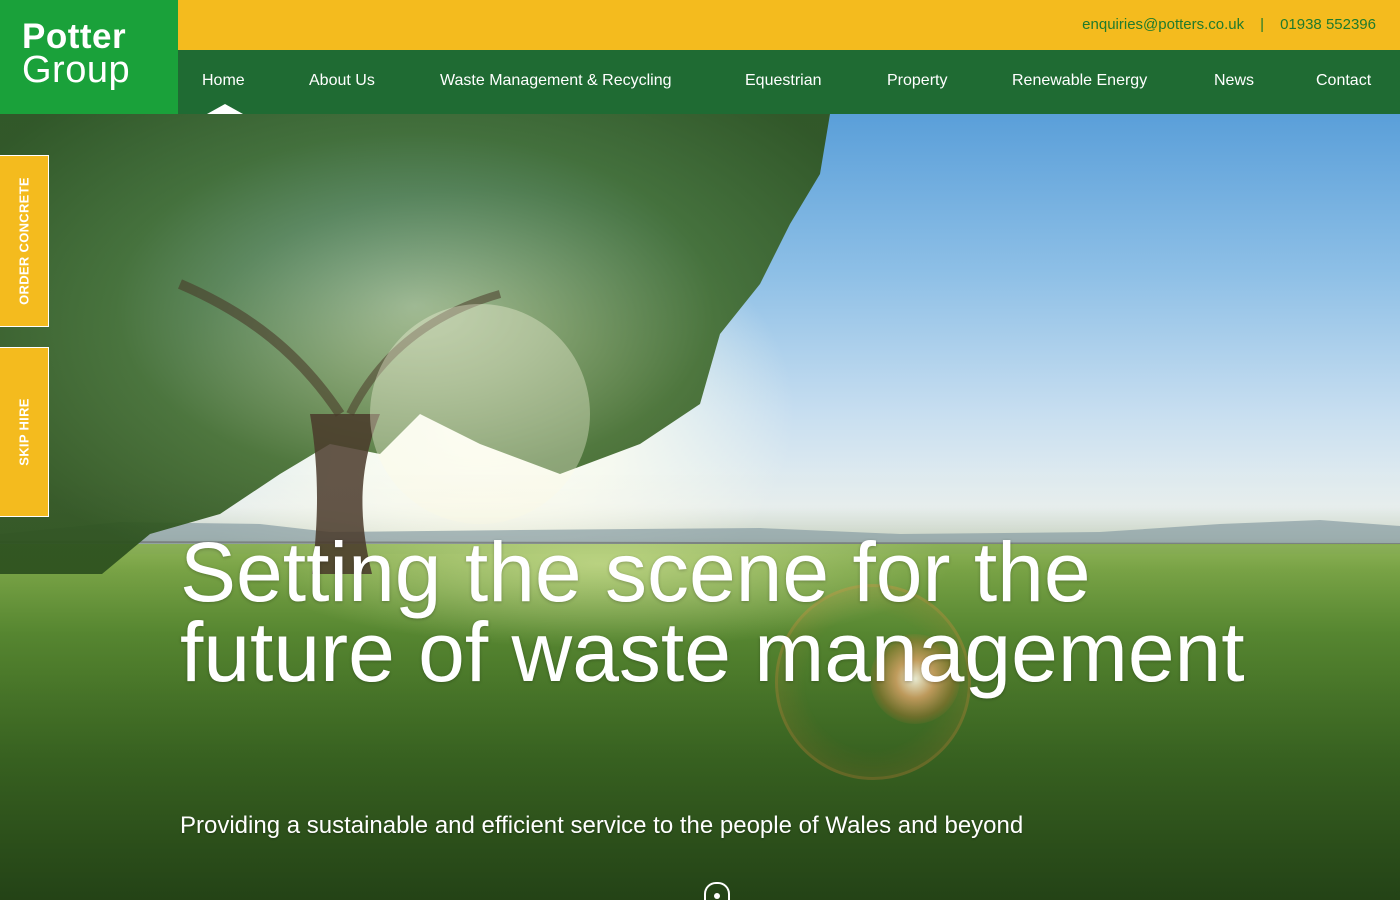 Image resolution: width=1400 pixels, height=900 pixels. I want to click on phone-link: 01938 552396, so click(1328, 24).